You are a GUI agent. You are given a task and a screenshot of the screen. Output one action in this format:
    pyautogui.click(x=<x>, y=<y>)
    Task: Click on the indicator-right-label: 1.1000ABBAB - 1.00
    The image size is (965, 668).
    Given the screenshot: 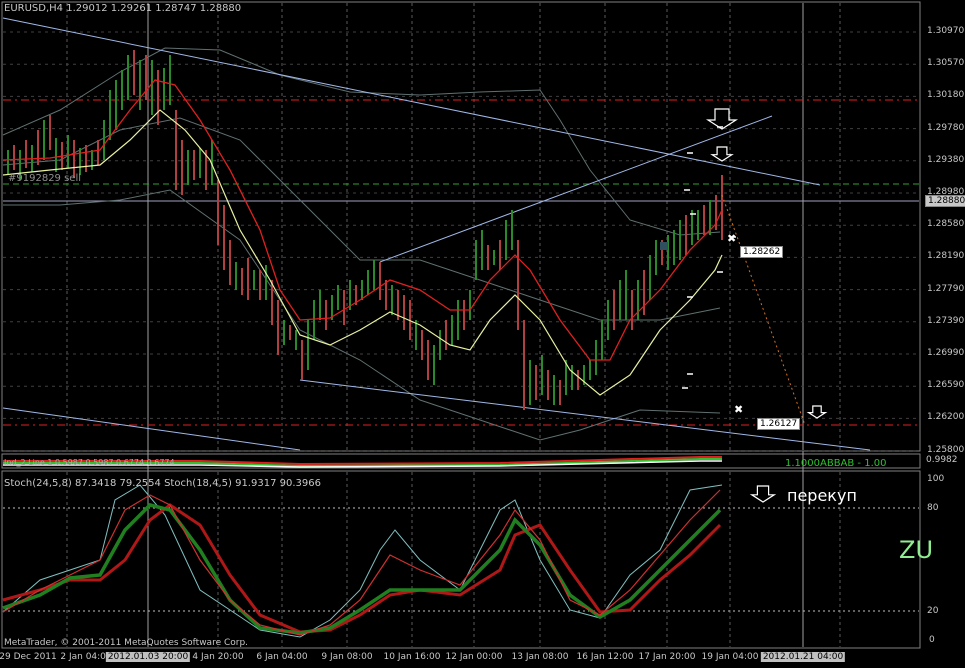 What is the action you would take?
    pyautogui.click(x=836, y=463)
    